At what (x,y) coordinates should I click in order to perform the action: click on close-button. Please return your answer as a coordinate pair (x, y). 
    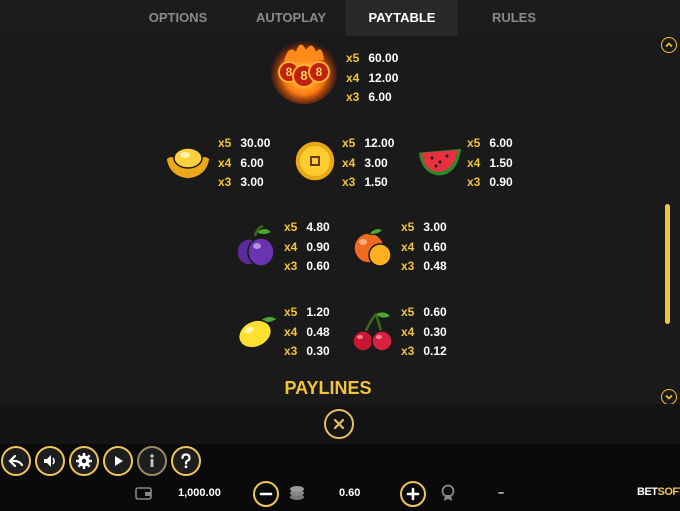
    Looking at the image, I should click on (339, 424).